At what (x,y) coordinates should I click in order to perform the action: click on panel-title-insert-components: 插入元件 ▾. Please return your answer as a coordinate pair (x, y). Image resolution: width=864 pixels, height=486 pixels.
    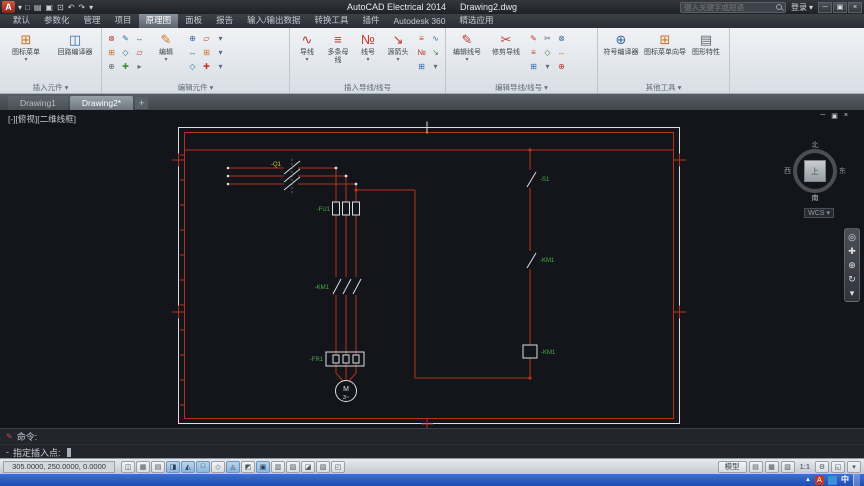
    Looking at the image, I should click on (50, 87).